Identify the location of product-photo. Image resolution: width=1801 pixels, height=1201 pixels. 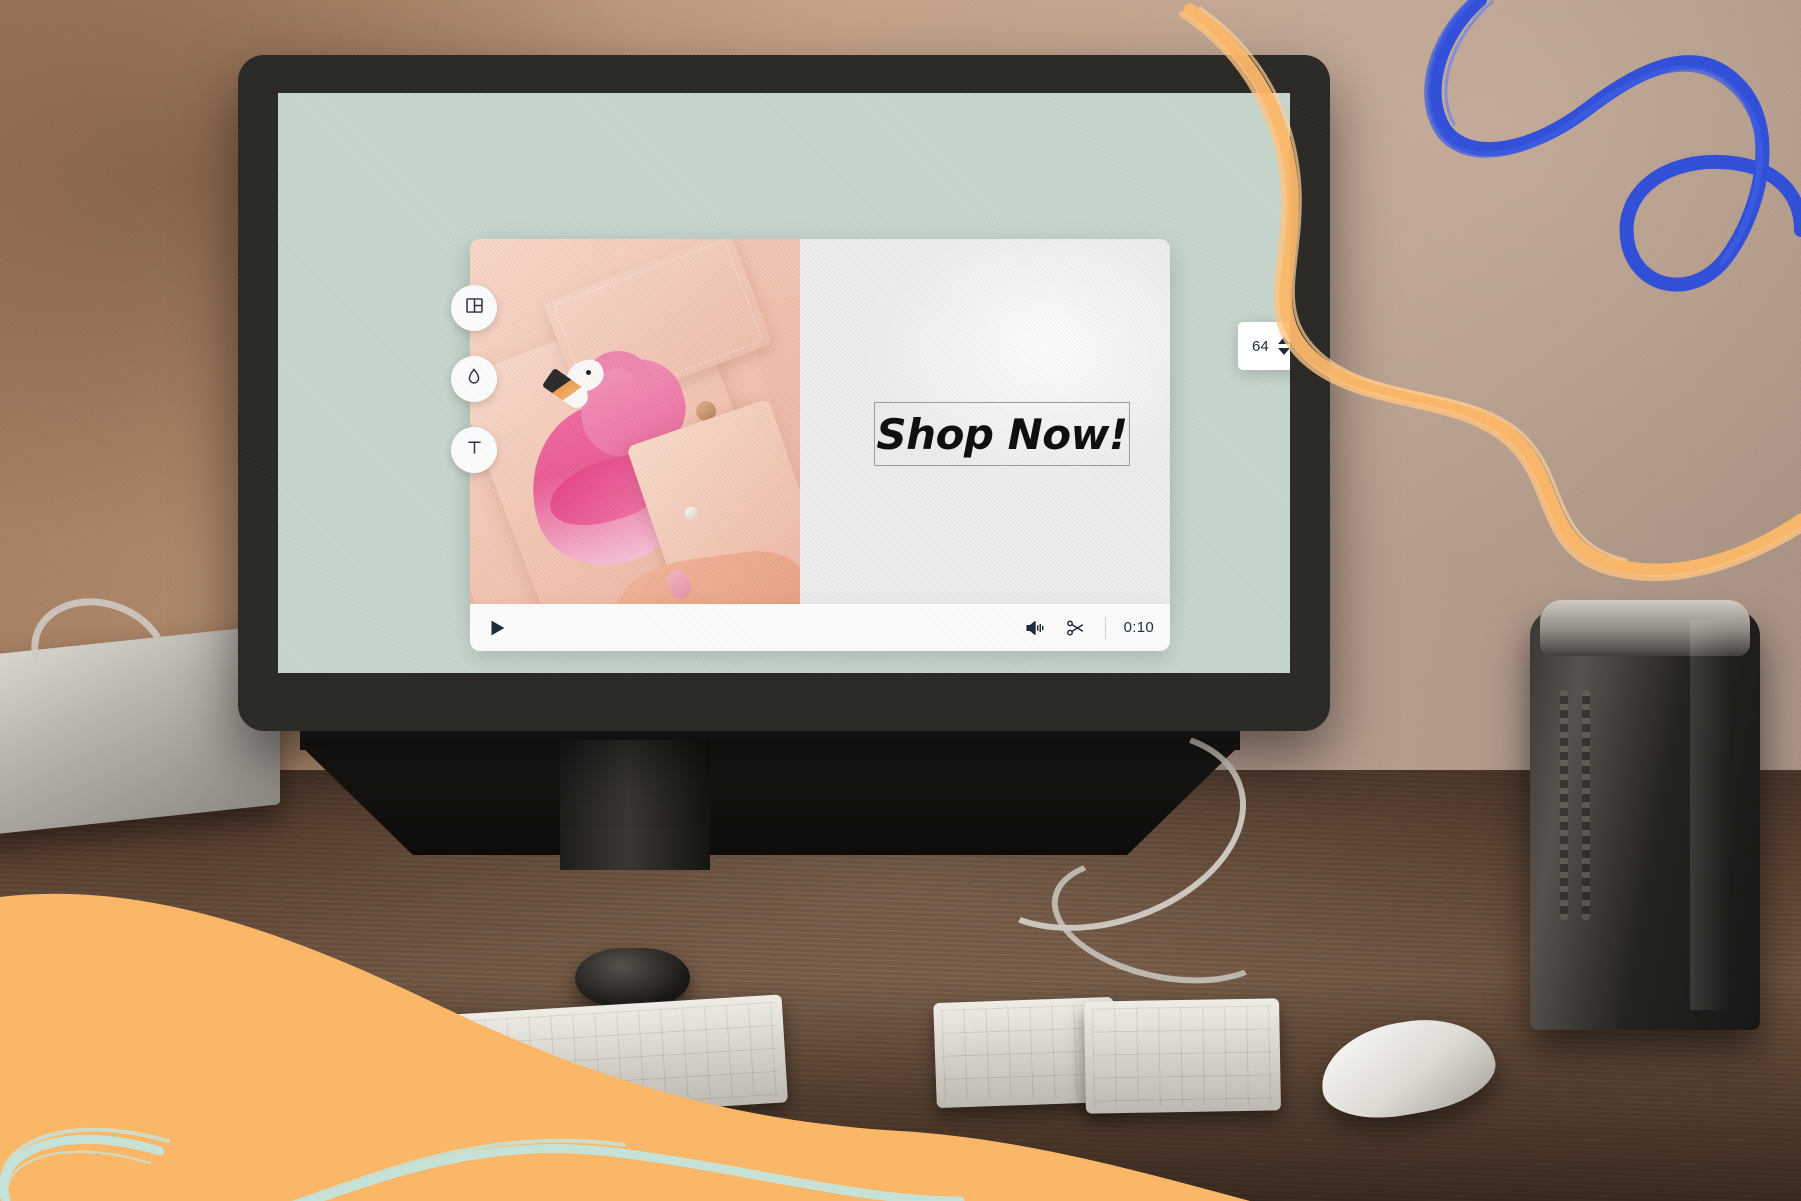
(635, 421).